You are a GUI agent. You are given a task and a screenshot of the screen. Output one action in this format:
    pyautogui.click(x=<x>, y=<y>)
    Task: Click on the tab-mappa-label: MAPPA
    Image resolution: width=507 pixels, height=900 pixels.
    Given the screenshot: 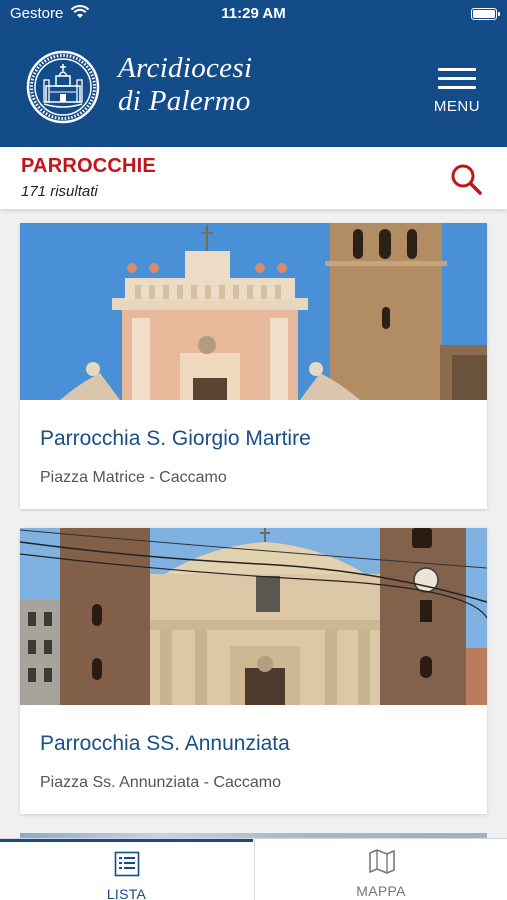 What is the action you would take?
    pyautogui.click(x=381, y=891)
    